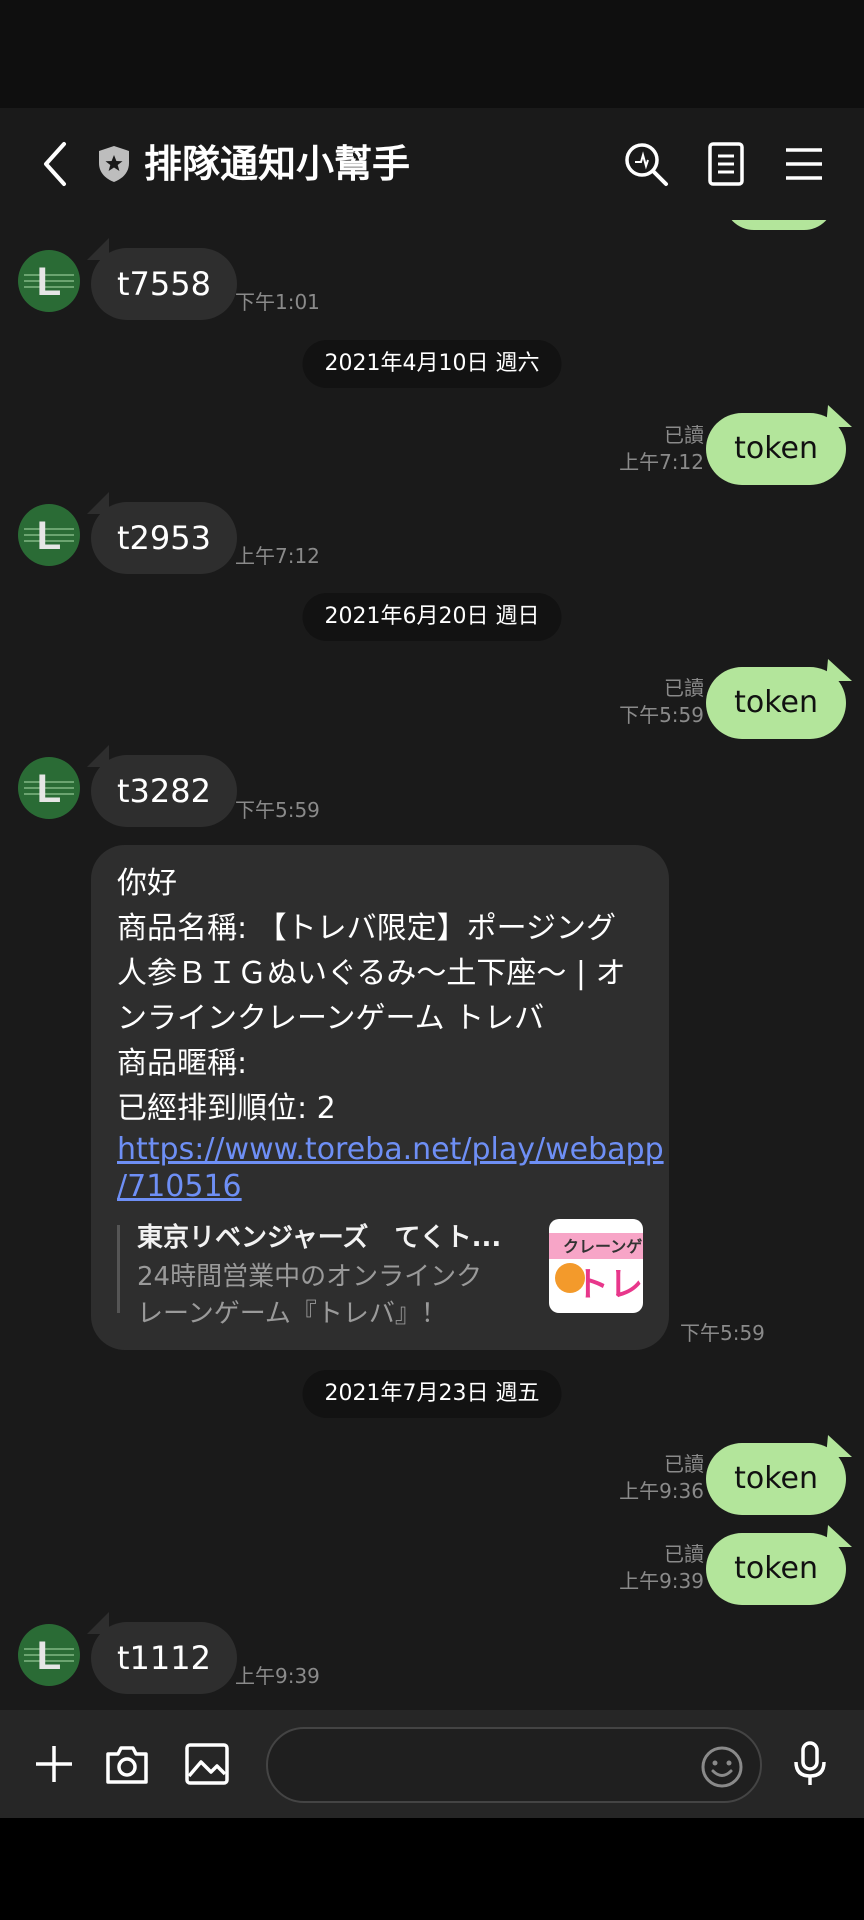 This screenshot has height=1920, width=864. I want to click on microphone-icon, so click(810, 1764).